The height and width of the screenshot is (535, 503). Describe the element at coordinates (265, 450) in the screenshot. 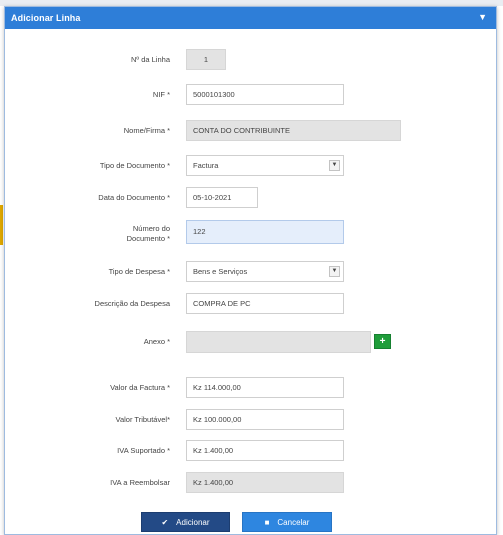

I see `iva-supported-input: Kz 1.400,00` at that location.